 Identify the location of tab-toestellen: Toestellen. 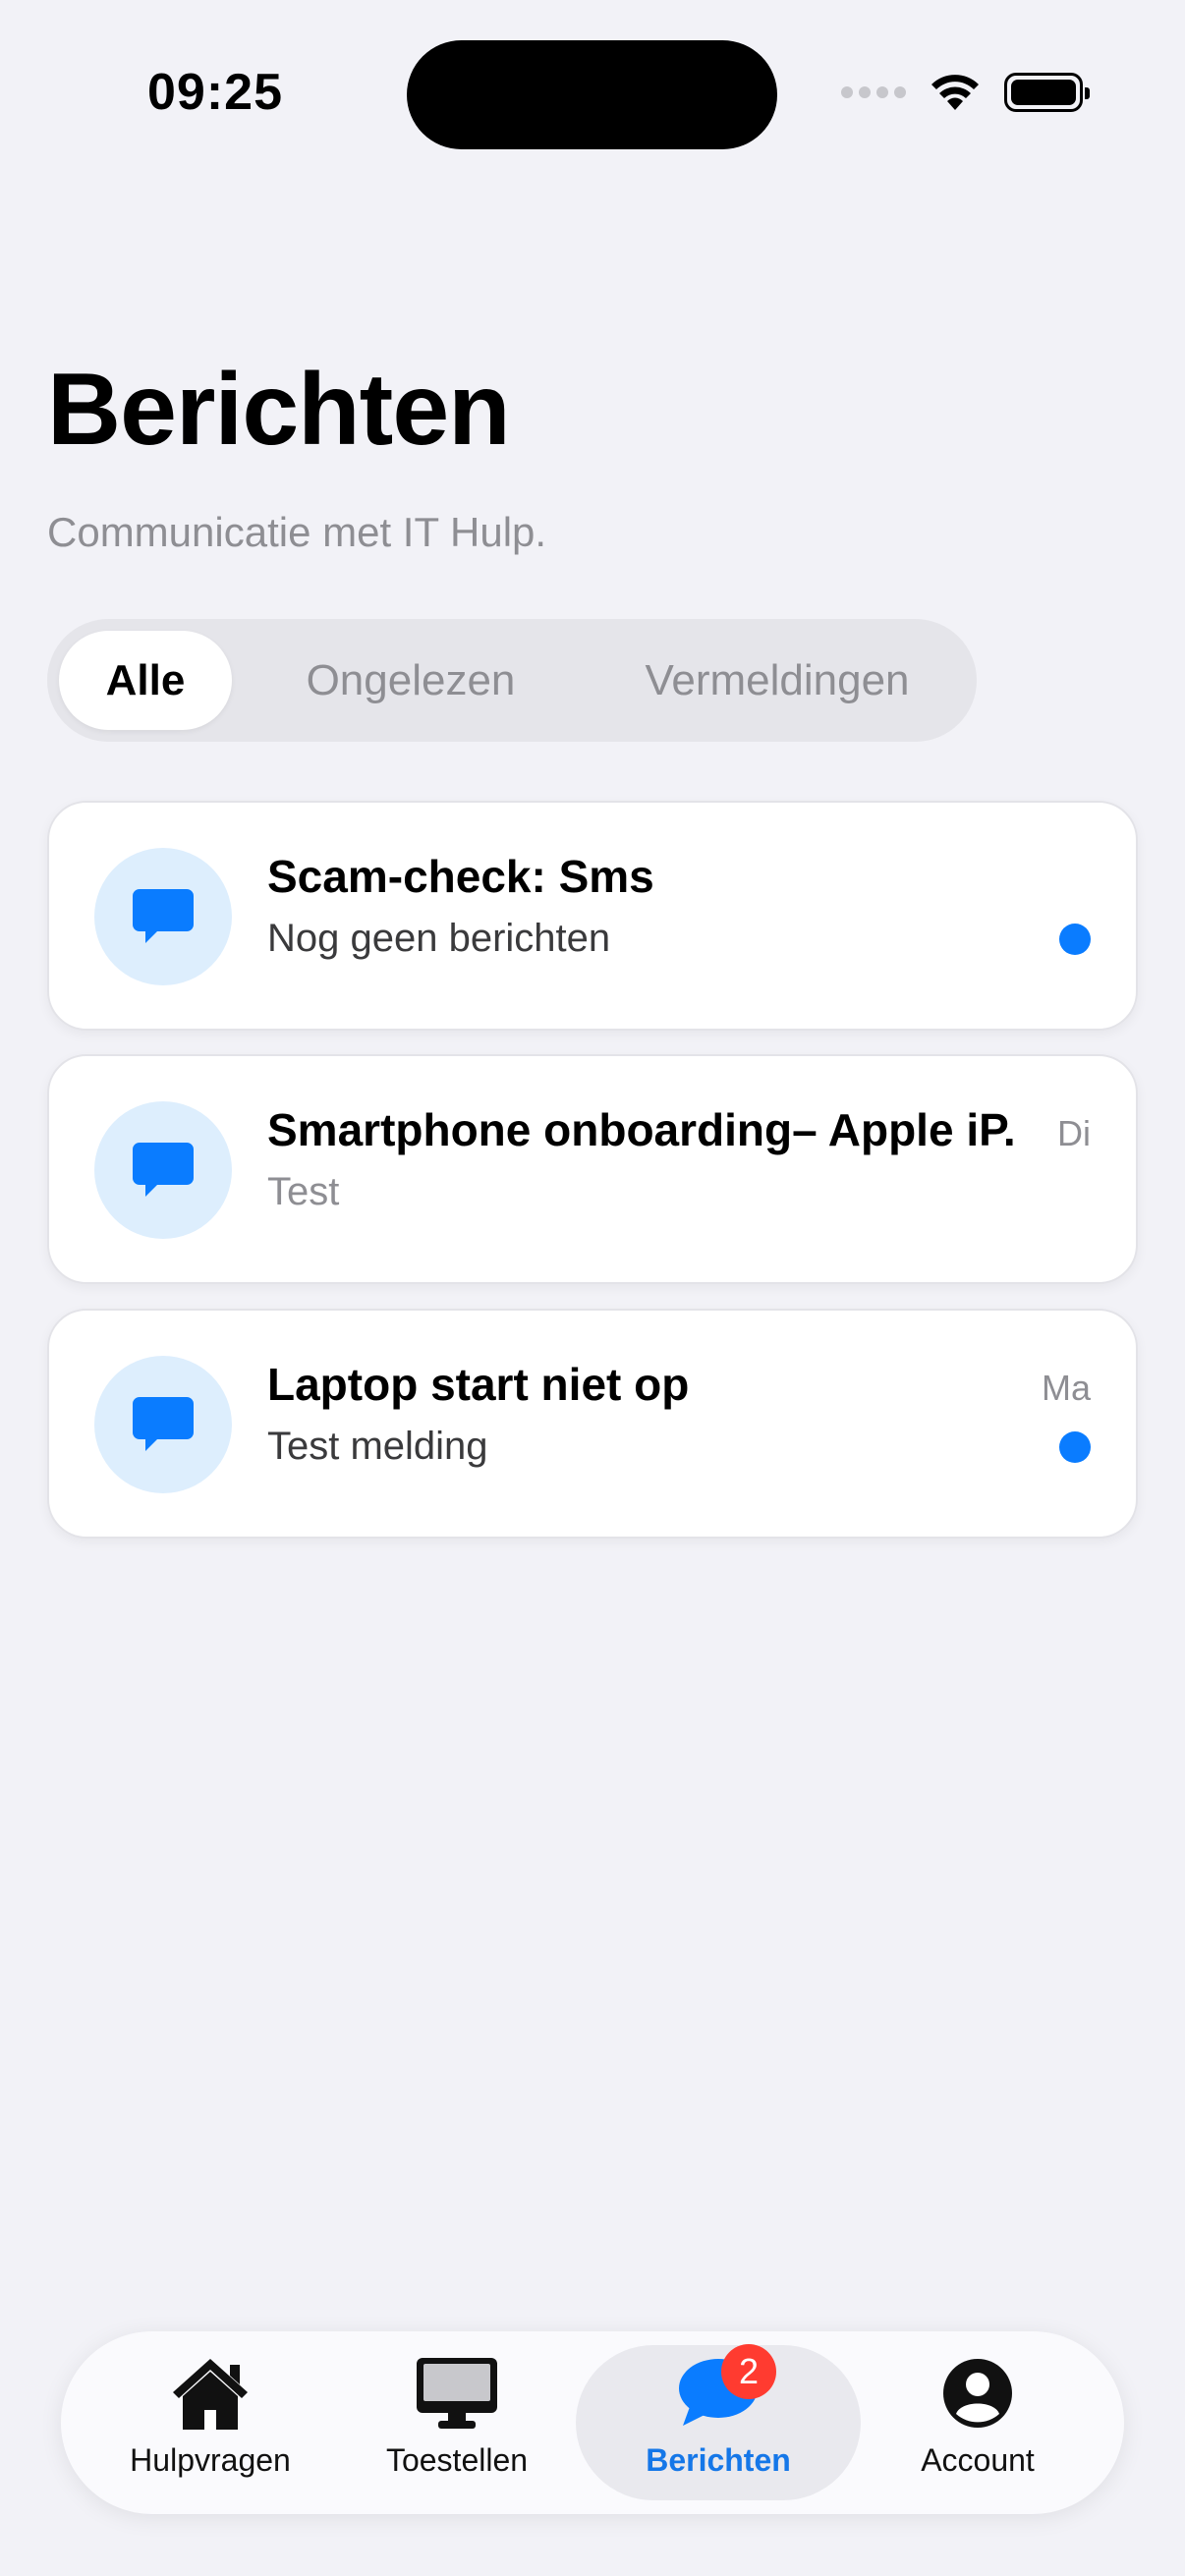
(457, 2422).